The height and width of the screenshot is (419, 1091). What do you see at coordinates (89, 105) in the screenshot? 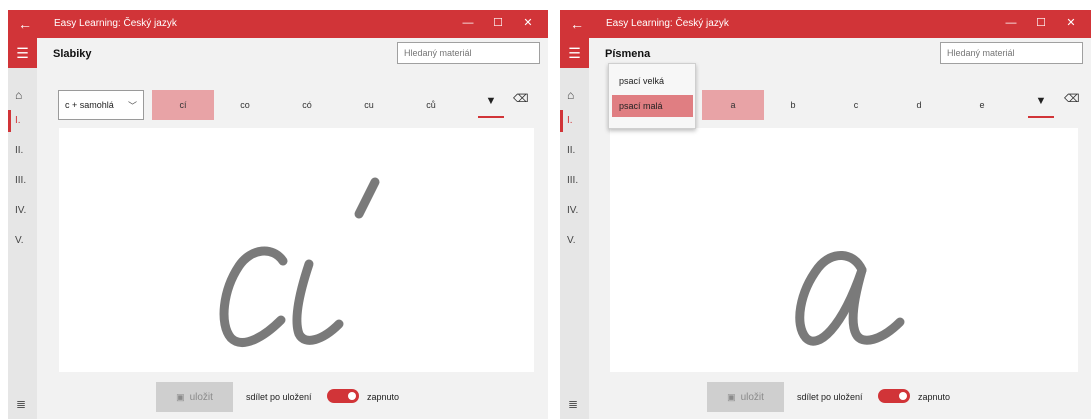
I see `dropdown-value: c + samohlá` at bounding box center [89, 105].